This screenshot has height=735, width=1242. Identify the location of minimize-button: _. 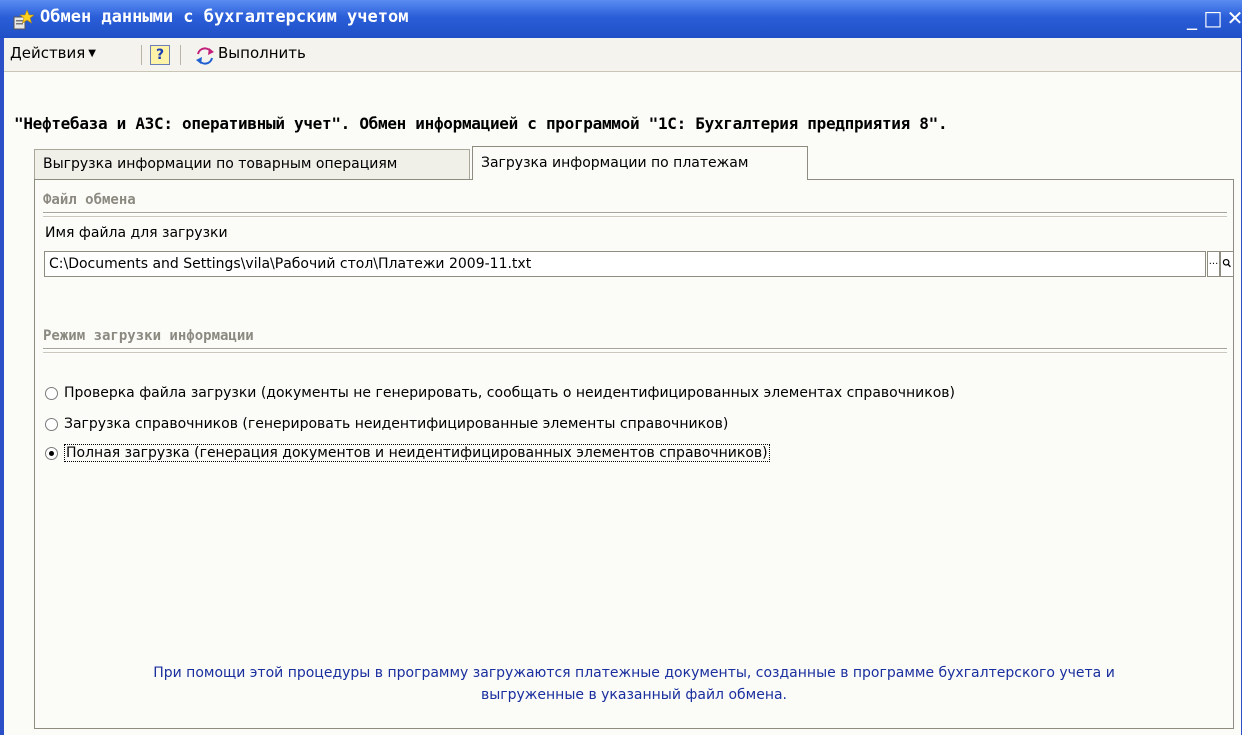
(1192, 18).